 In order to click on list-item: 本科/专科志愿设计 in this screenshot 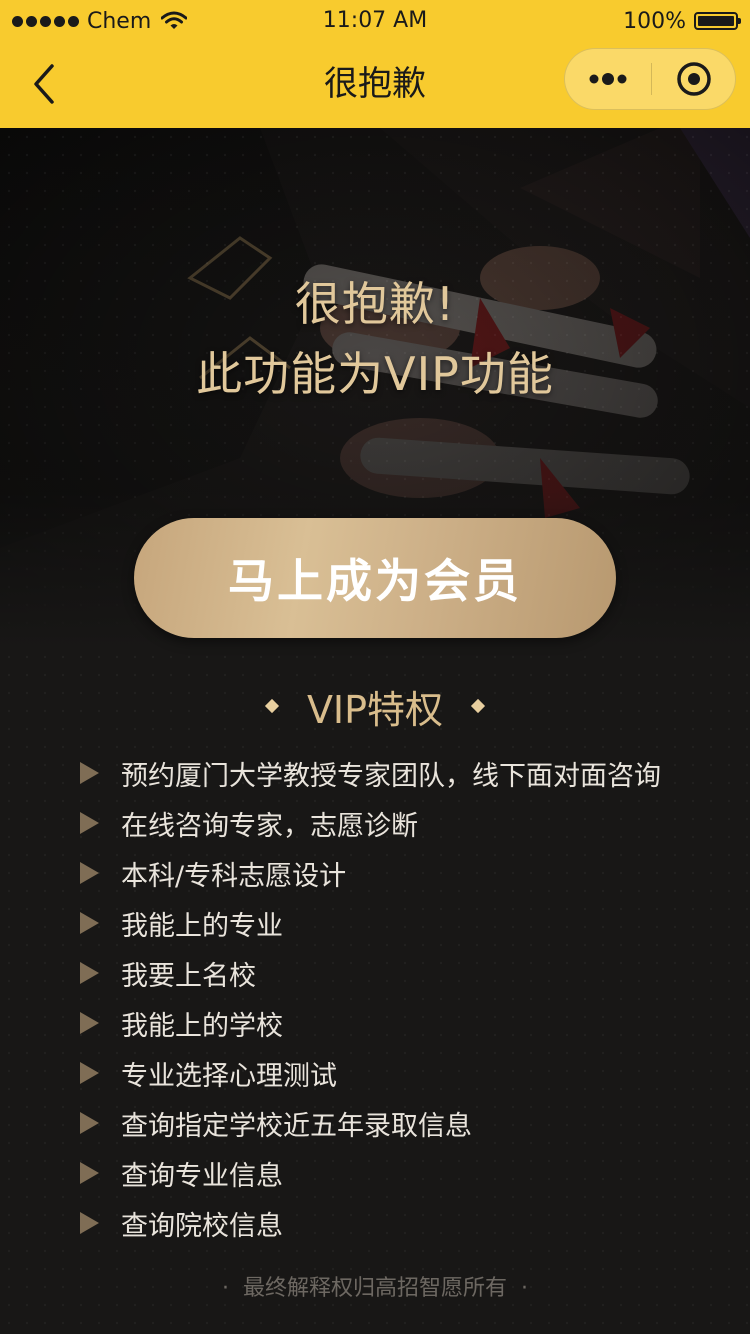, I will do `click(400, 873)`.